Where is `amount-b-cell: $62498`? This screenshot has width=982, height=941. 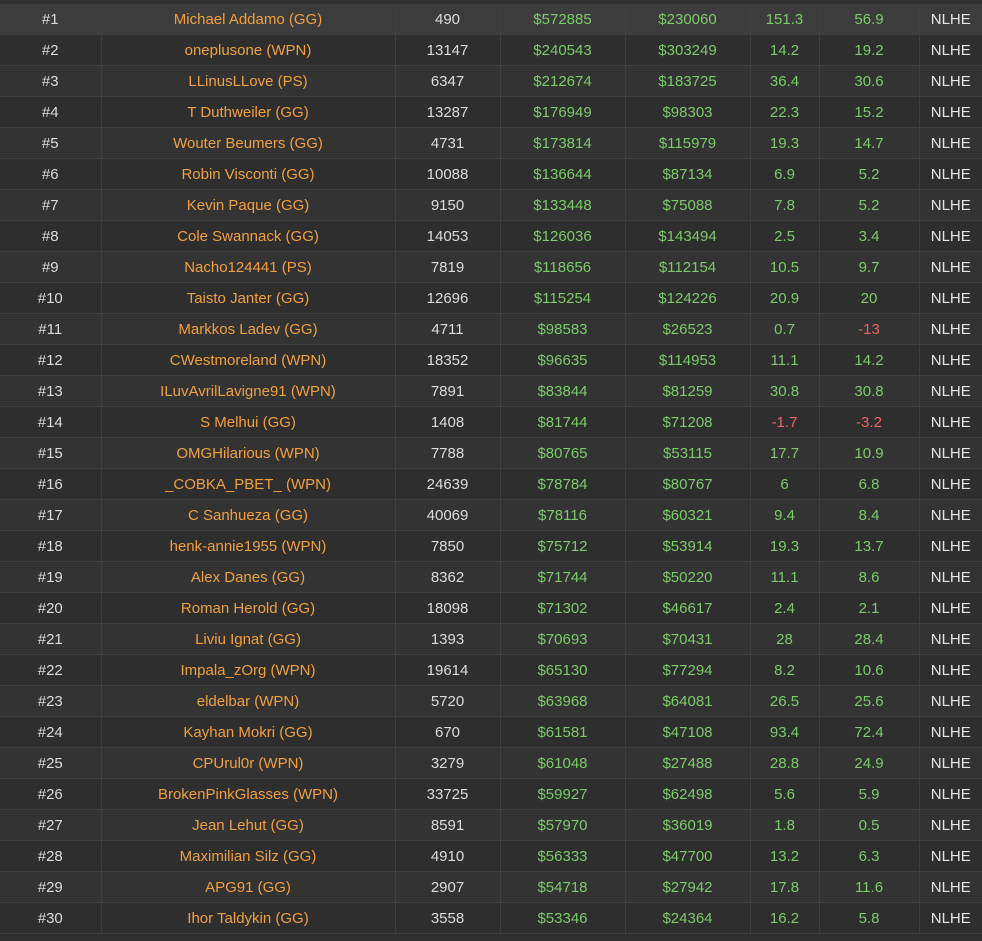 amount-b-cell: $62498 is located at coordinates (688, 794).